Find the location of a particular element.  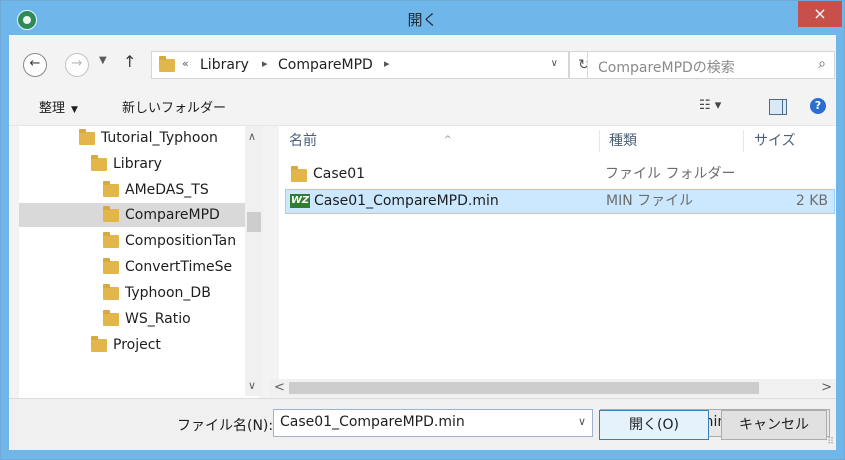

address-bar: « Library ▸ CompareMPD ▸ ∨ is located at coordinates (360, 65).